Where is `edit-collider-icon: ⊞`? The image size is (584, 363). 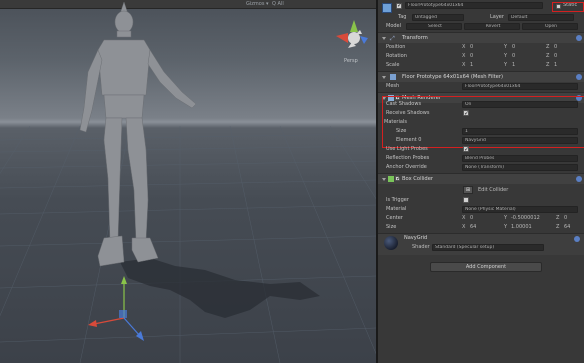 edit-collider-icon: ⊞ is located at coordinates (468, 190).